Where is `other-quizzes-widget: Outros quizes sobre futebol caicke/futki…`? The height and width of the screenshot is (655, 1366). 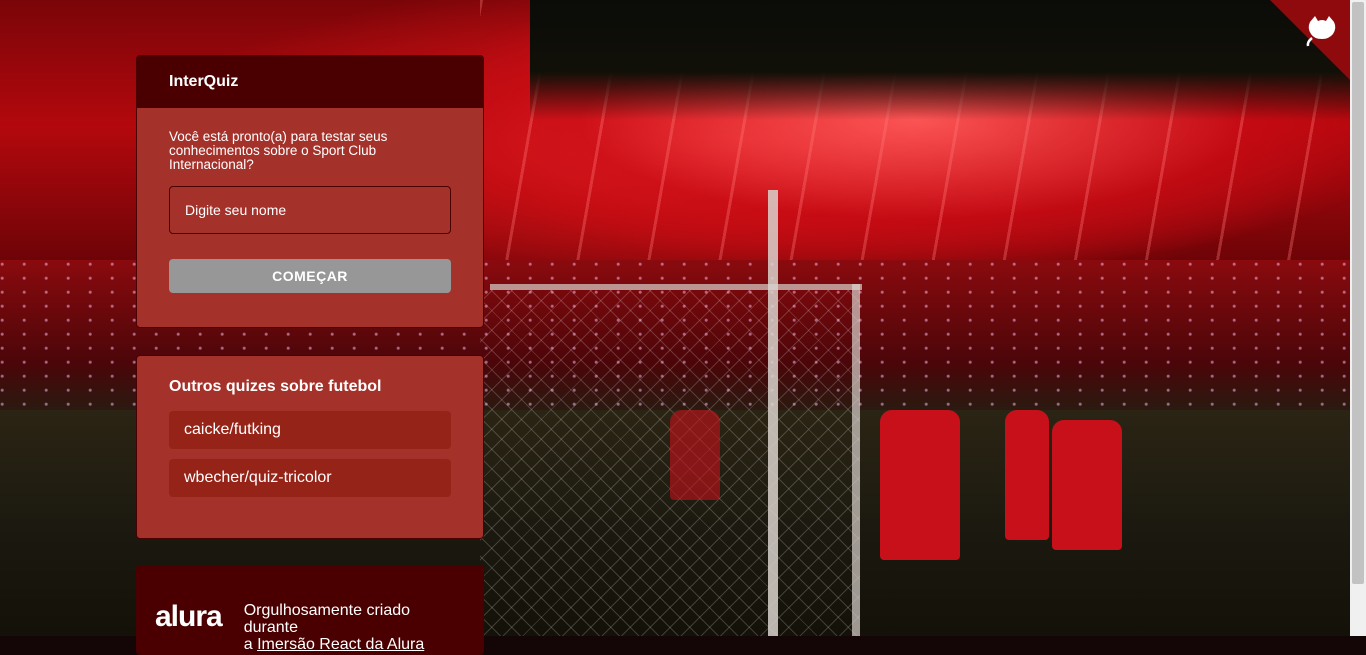 other-quizzes-widget: Outros quizes sobre futebol caicke/futki… is located at coordinates (310, 447).